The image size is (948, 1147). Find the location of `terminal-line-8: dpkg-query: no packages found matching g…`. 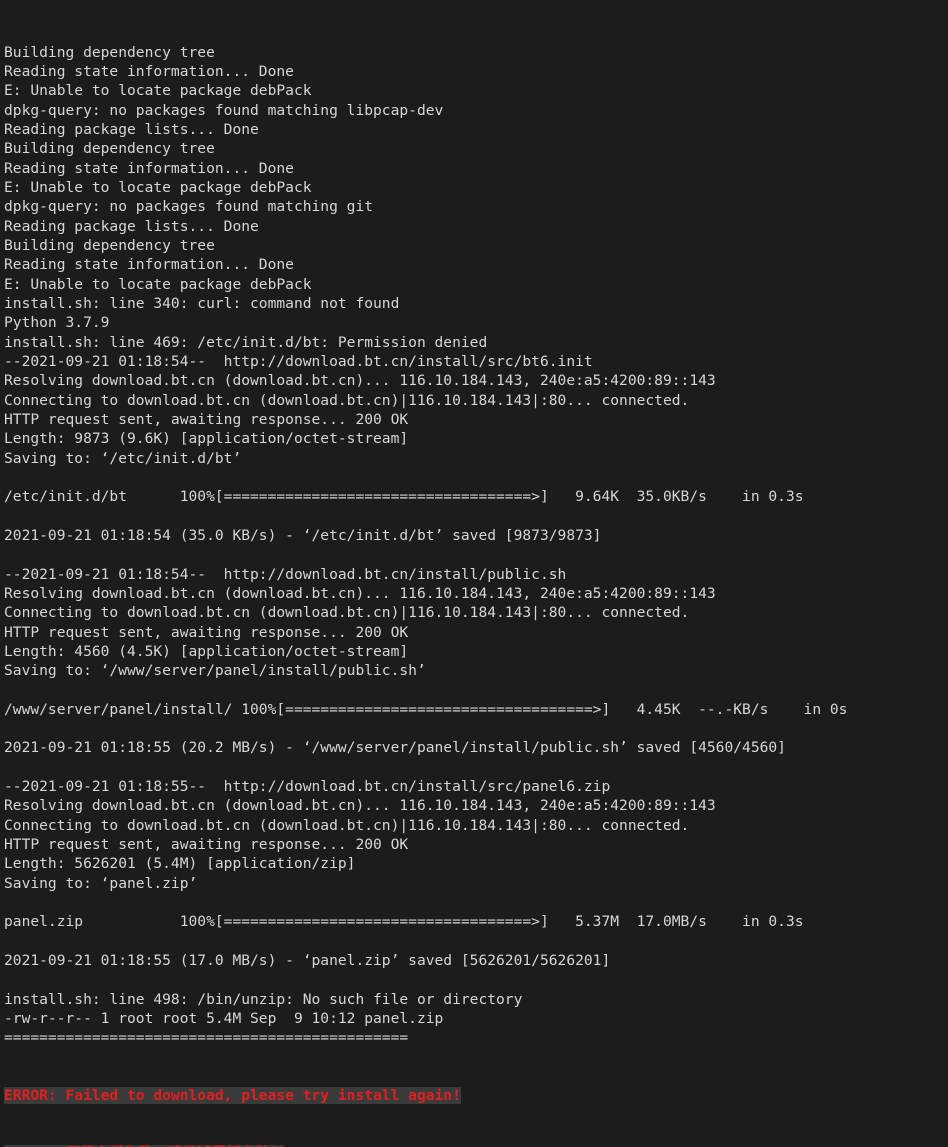

terminal-line-8: dpkg-query: no packages found matching g… is located at coordinates (189, 207).